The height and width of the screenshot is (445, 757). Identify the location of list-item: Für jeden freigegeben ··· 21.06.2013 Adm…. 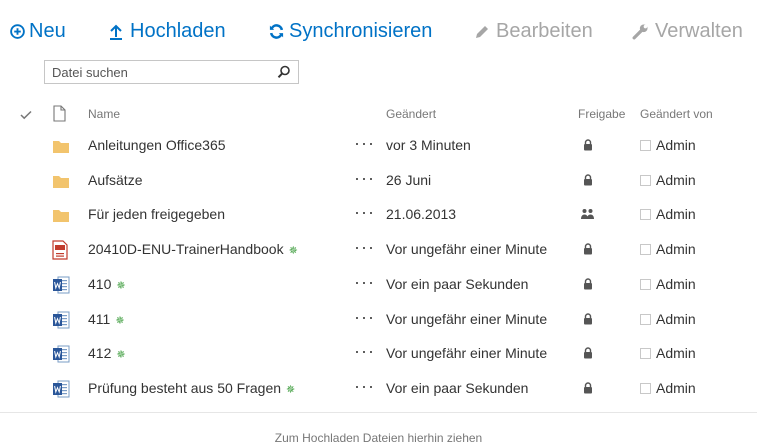
(378, 215).